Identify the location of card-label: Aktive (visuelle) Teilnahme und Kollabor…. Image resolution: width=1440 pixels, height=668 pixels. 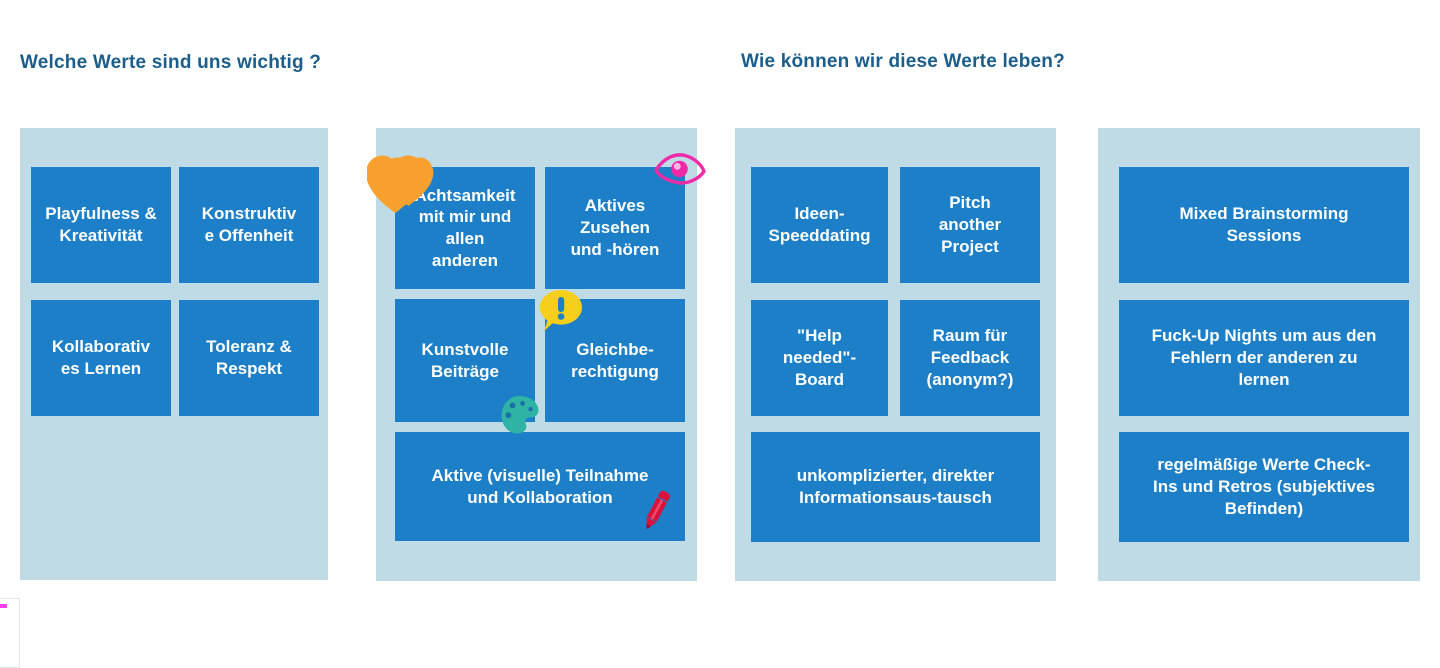
(540, 486).